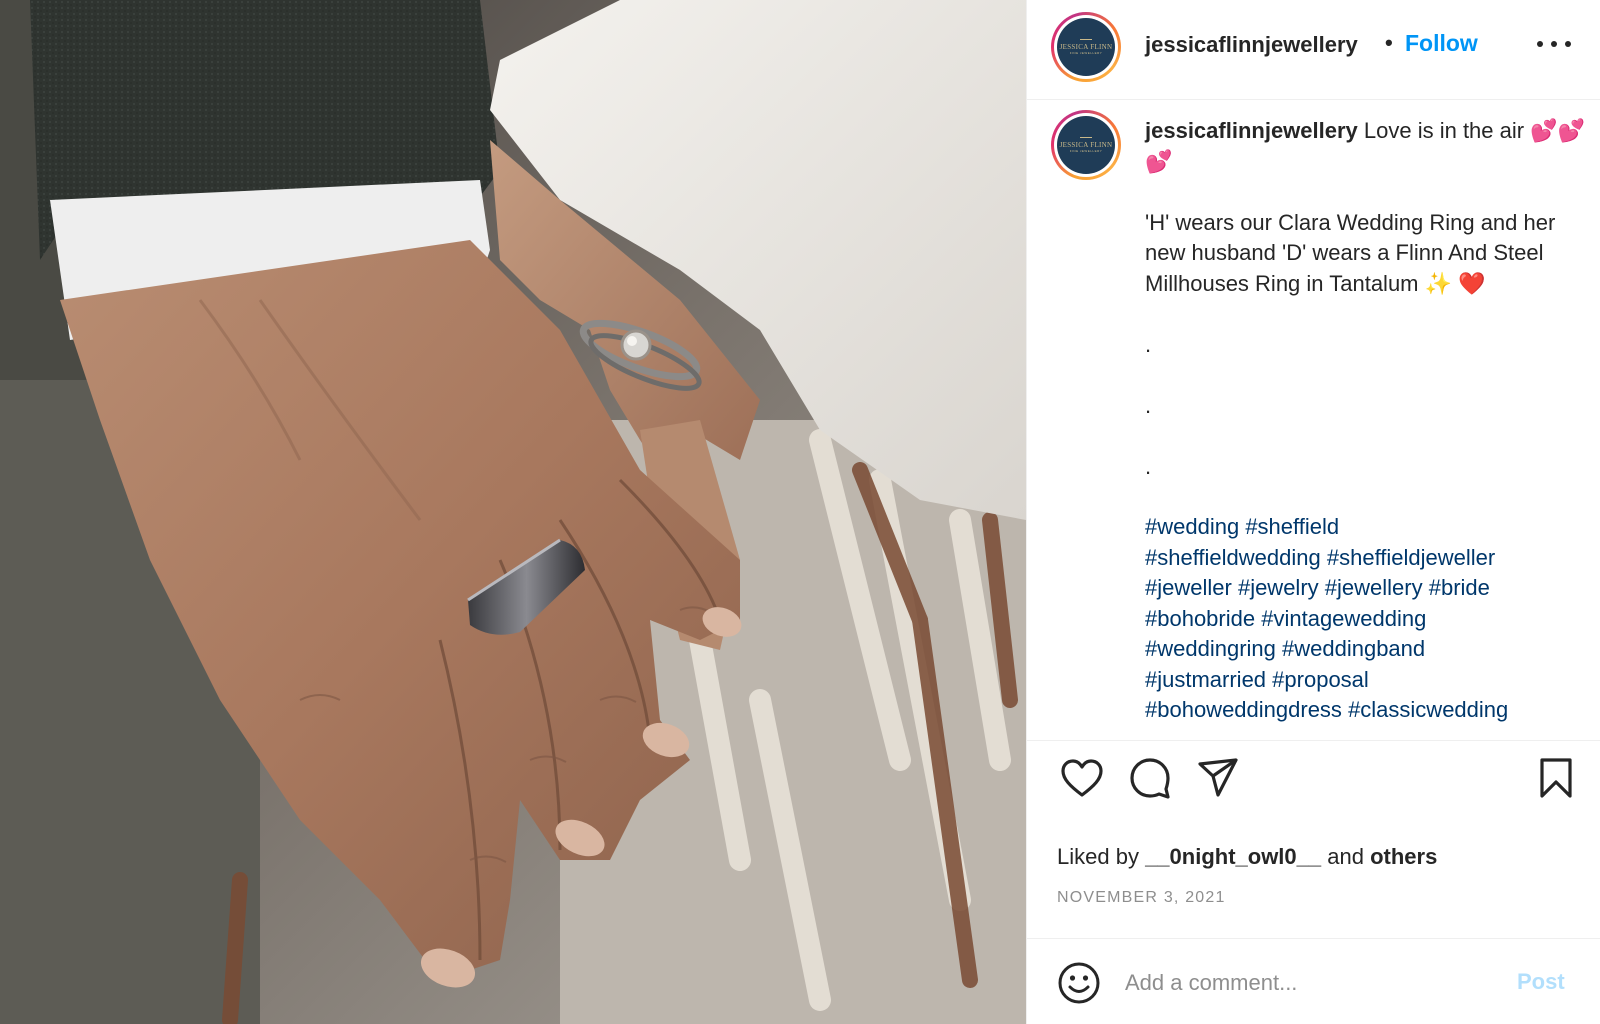  I want to click on likes-others-link: others, so click(1403, 856).